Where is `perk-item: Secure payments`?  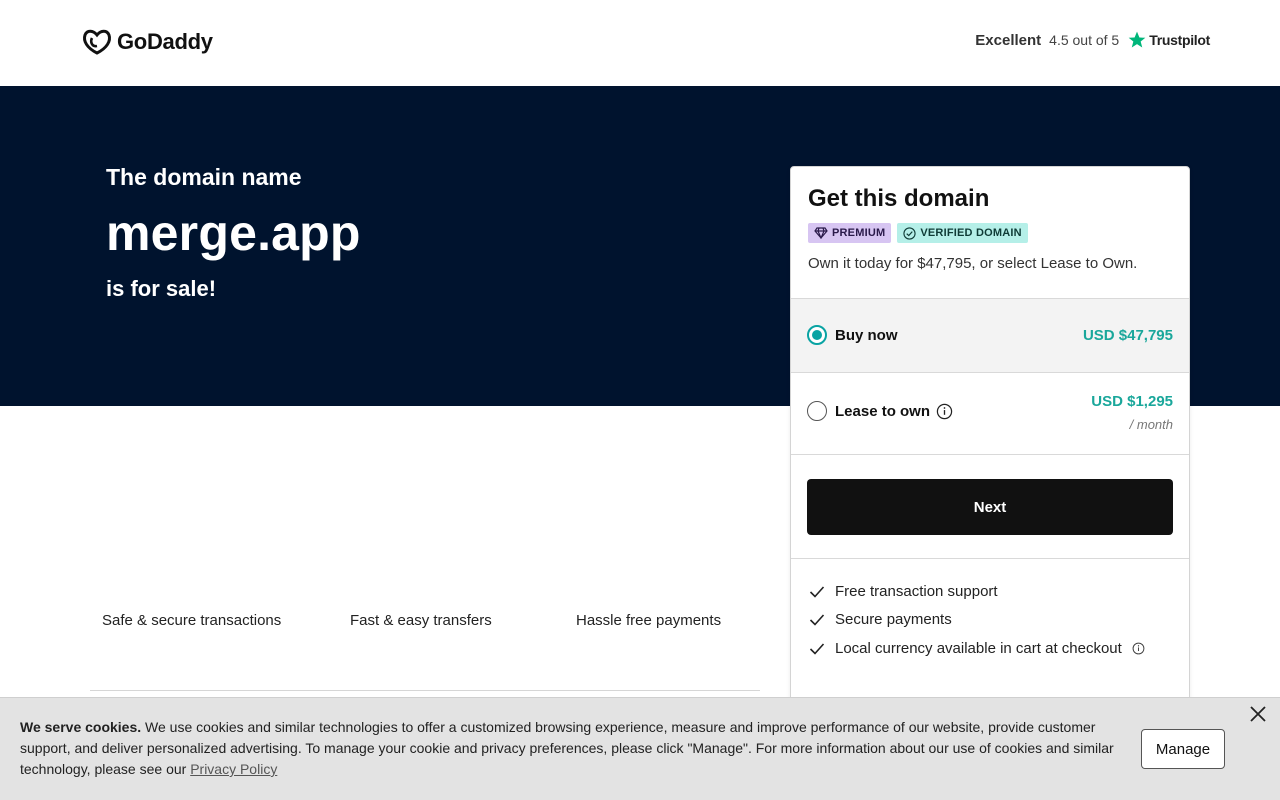 perk-item: Secure payments is located at coordinates (880, 619).